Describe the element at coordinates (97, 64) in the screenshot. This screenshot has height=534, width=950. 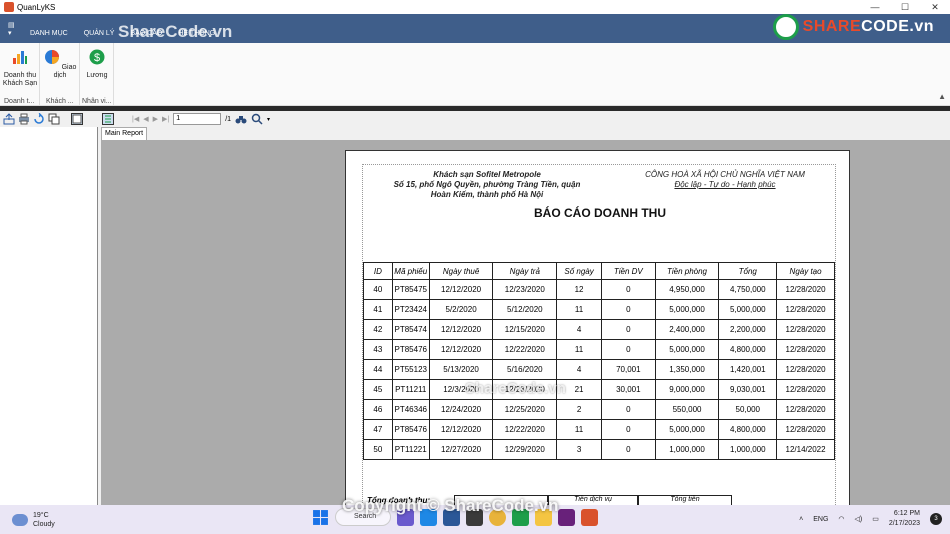
I see `luong-button: $ Lương` at that location.